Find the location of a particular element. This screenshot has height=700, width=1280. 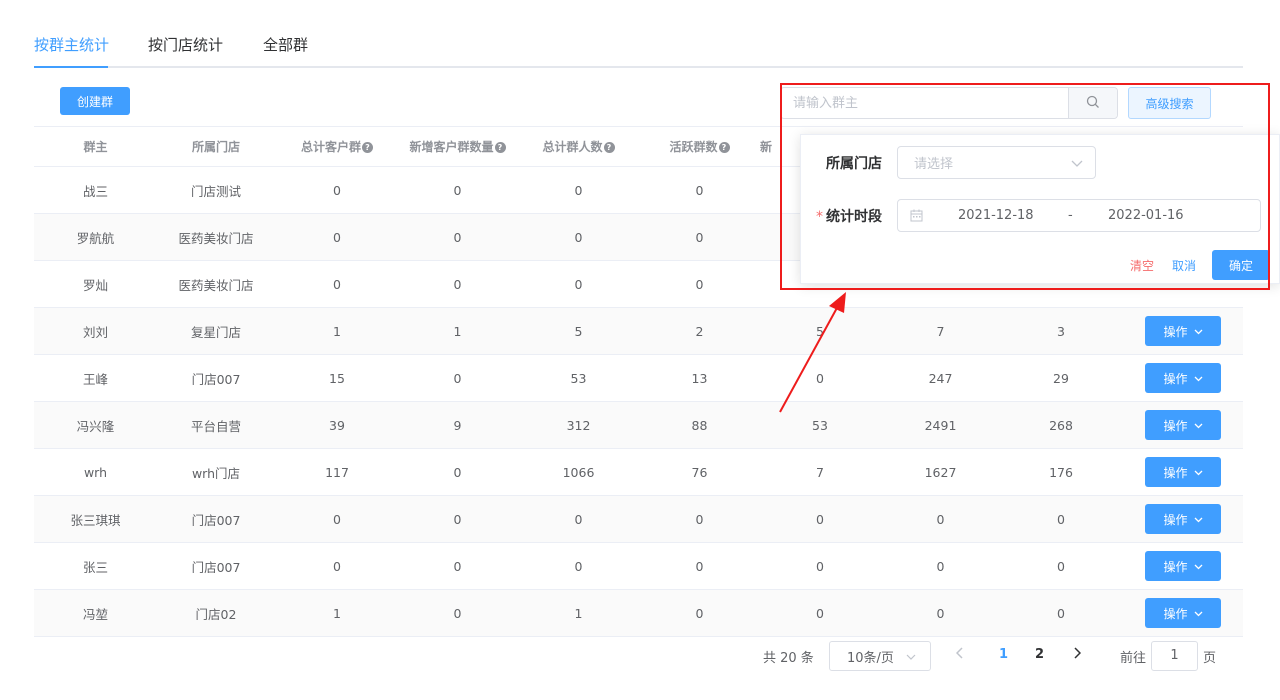

table-cell: 13 is located at coordinates (699, 378).